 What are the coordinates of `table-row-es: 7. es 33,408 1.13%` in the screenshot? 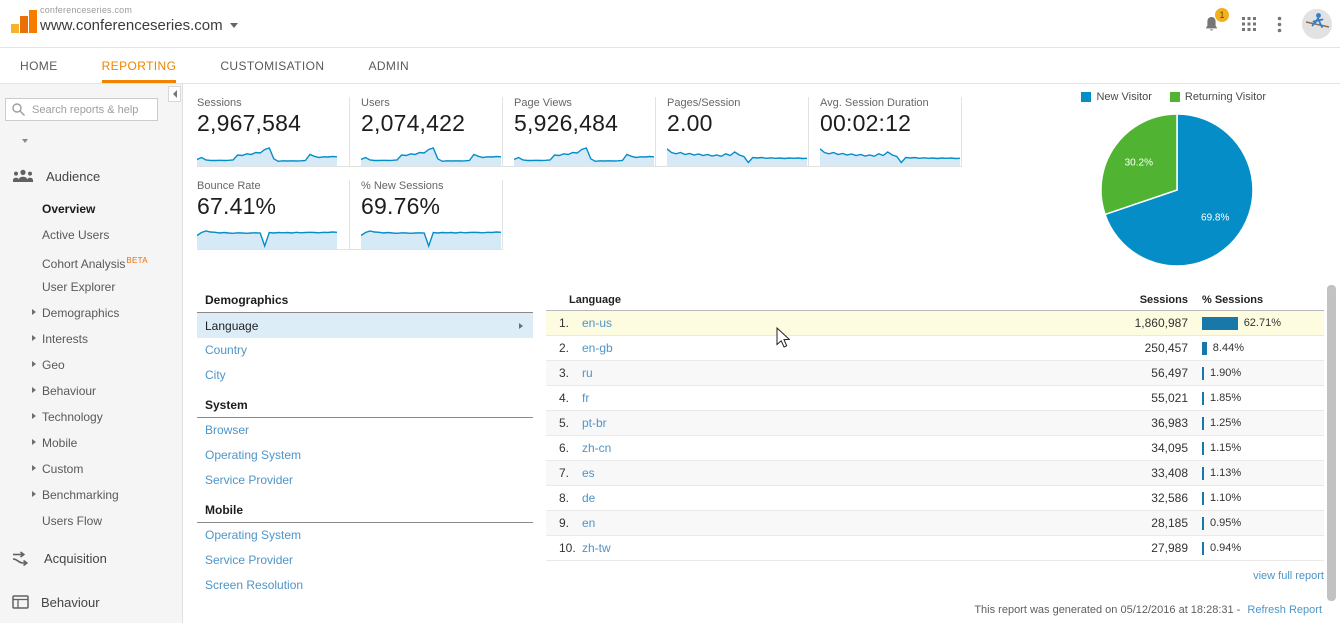 It's located at (935, 473).